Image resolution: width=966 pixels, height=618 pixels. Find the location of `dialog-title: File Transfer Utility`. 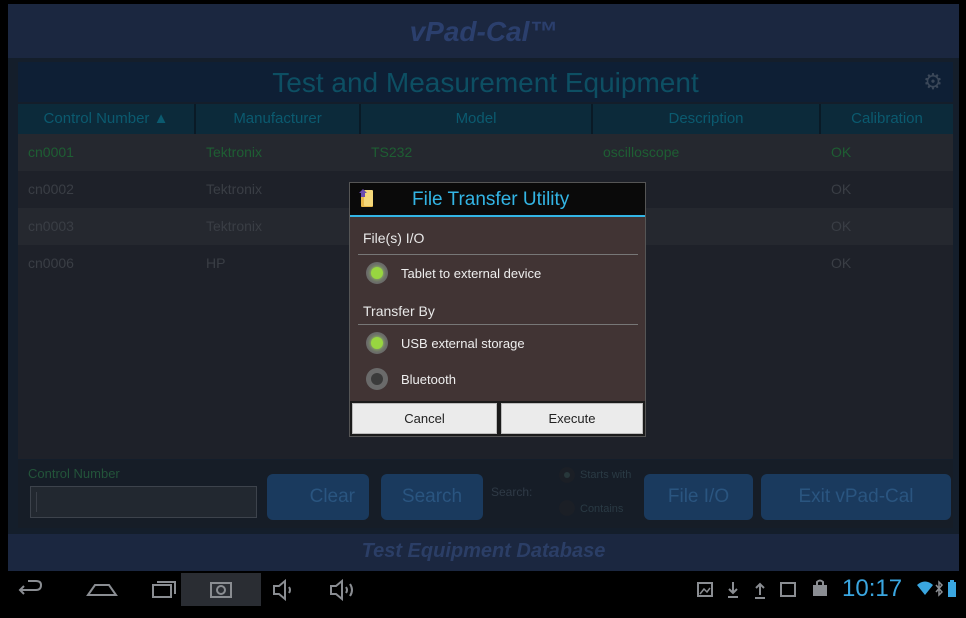

dialog-title: File Transfer Utility is located at coordinates (491, 199).